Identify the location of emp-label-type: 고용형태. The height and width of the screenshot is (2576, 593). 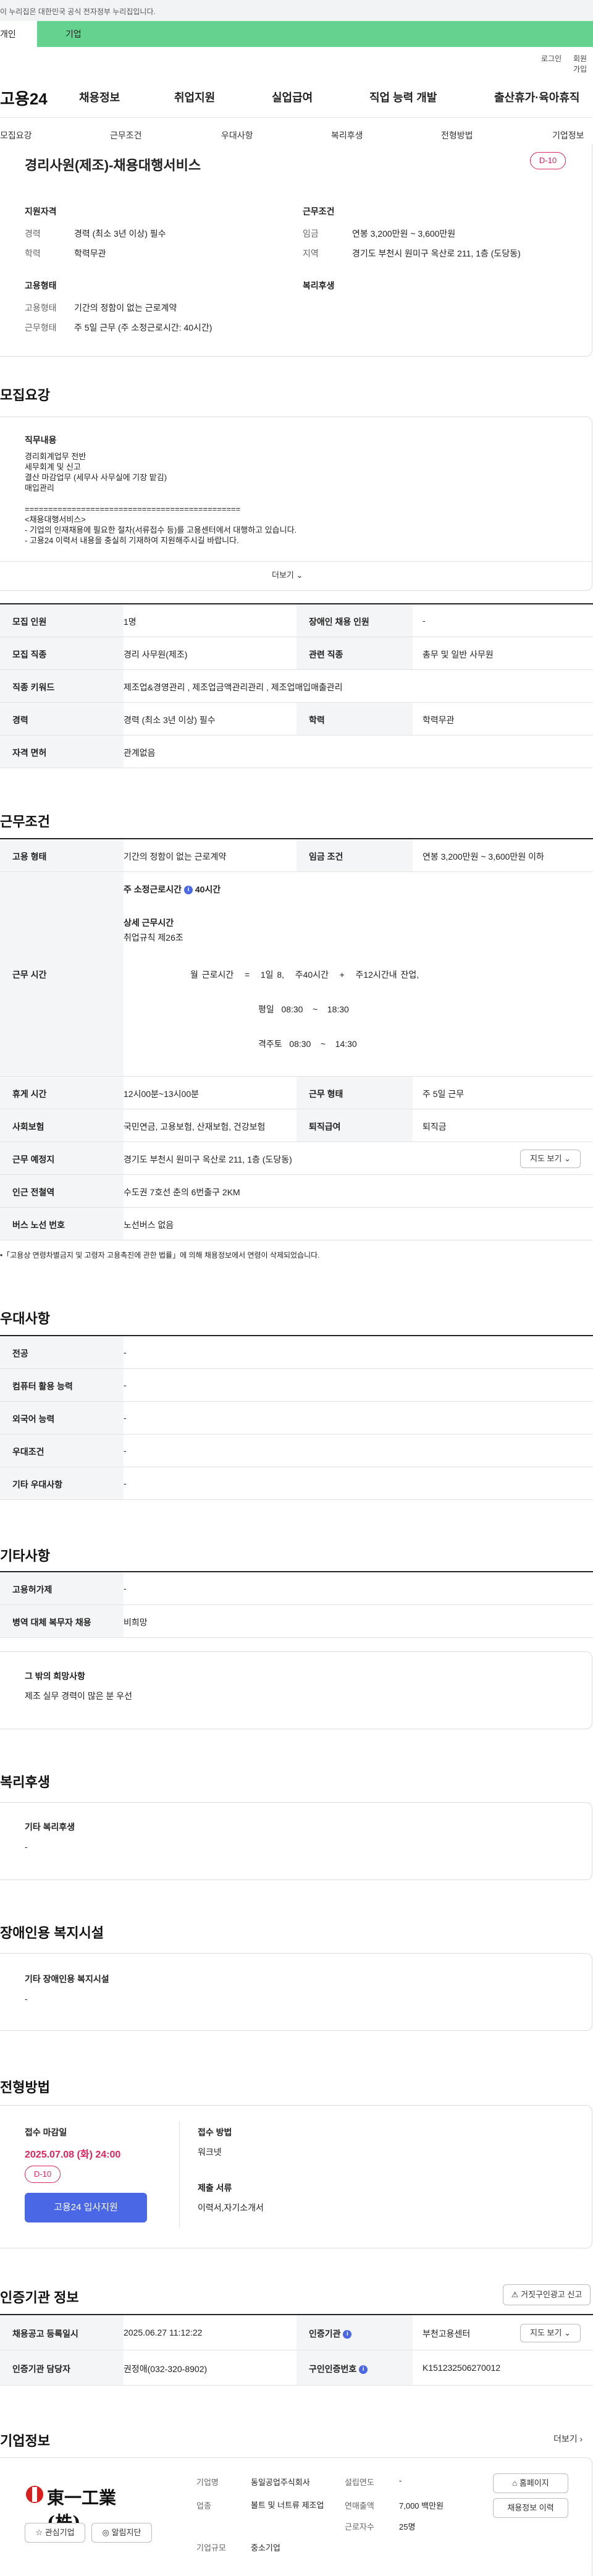
(41, 308).